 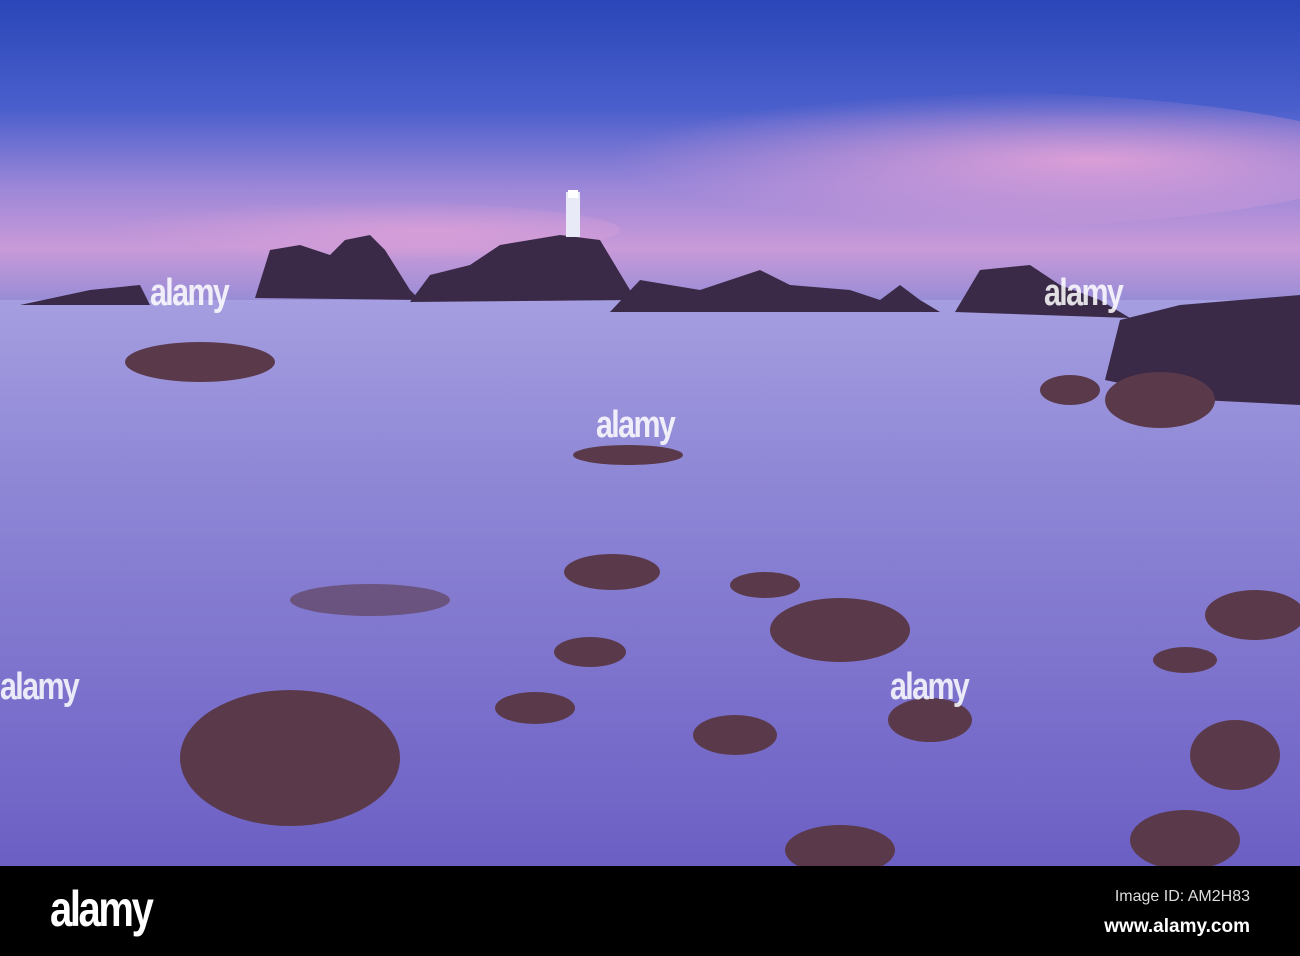 What do you see at coordinates (650, 911) in the screenshot?
I see `footer-bar: alamy Image ID: AM2H83 www.alamy.com` at bounding box center [650, 911].